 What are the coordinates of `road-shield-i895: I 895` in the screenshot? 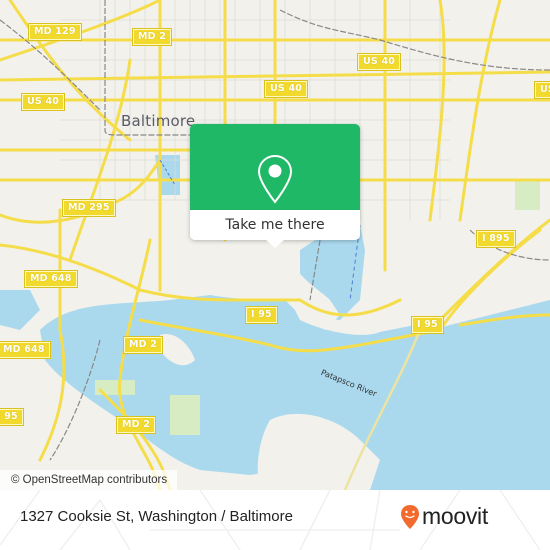 It's located at (496, 239).